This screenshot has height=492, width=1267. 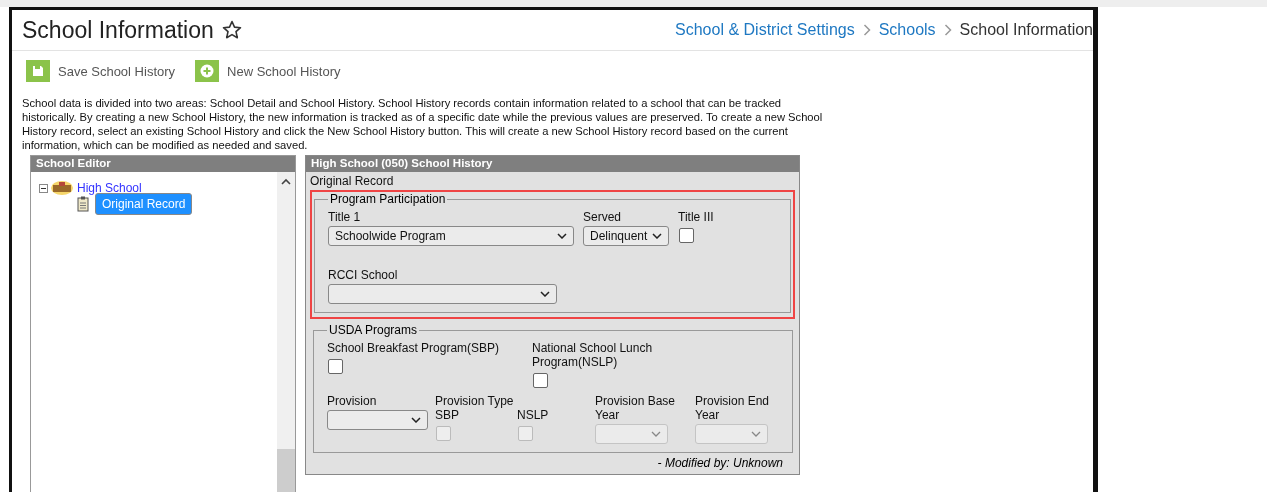 What do you see at coordinates (475, 408) in the screenshot?
I see `field-label: Provision Type SBP` at bounding box center [475, 408].